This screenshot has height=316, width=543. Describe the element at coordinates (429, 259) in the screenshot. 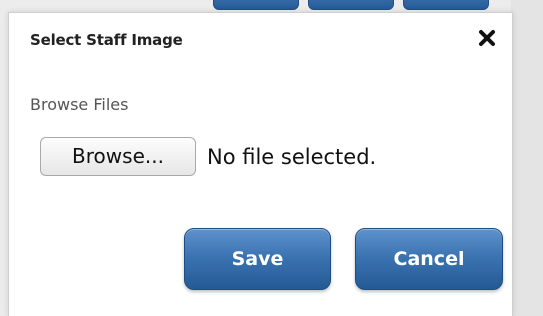

I see `cancel-button: Cancel` at that location.